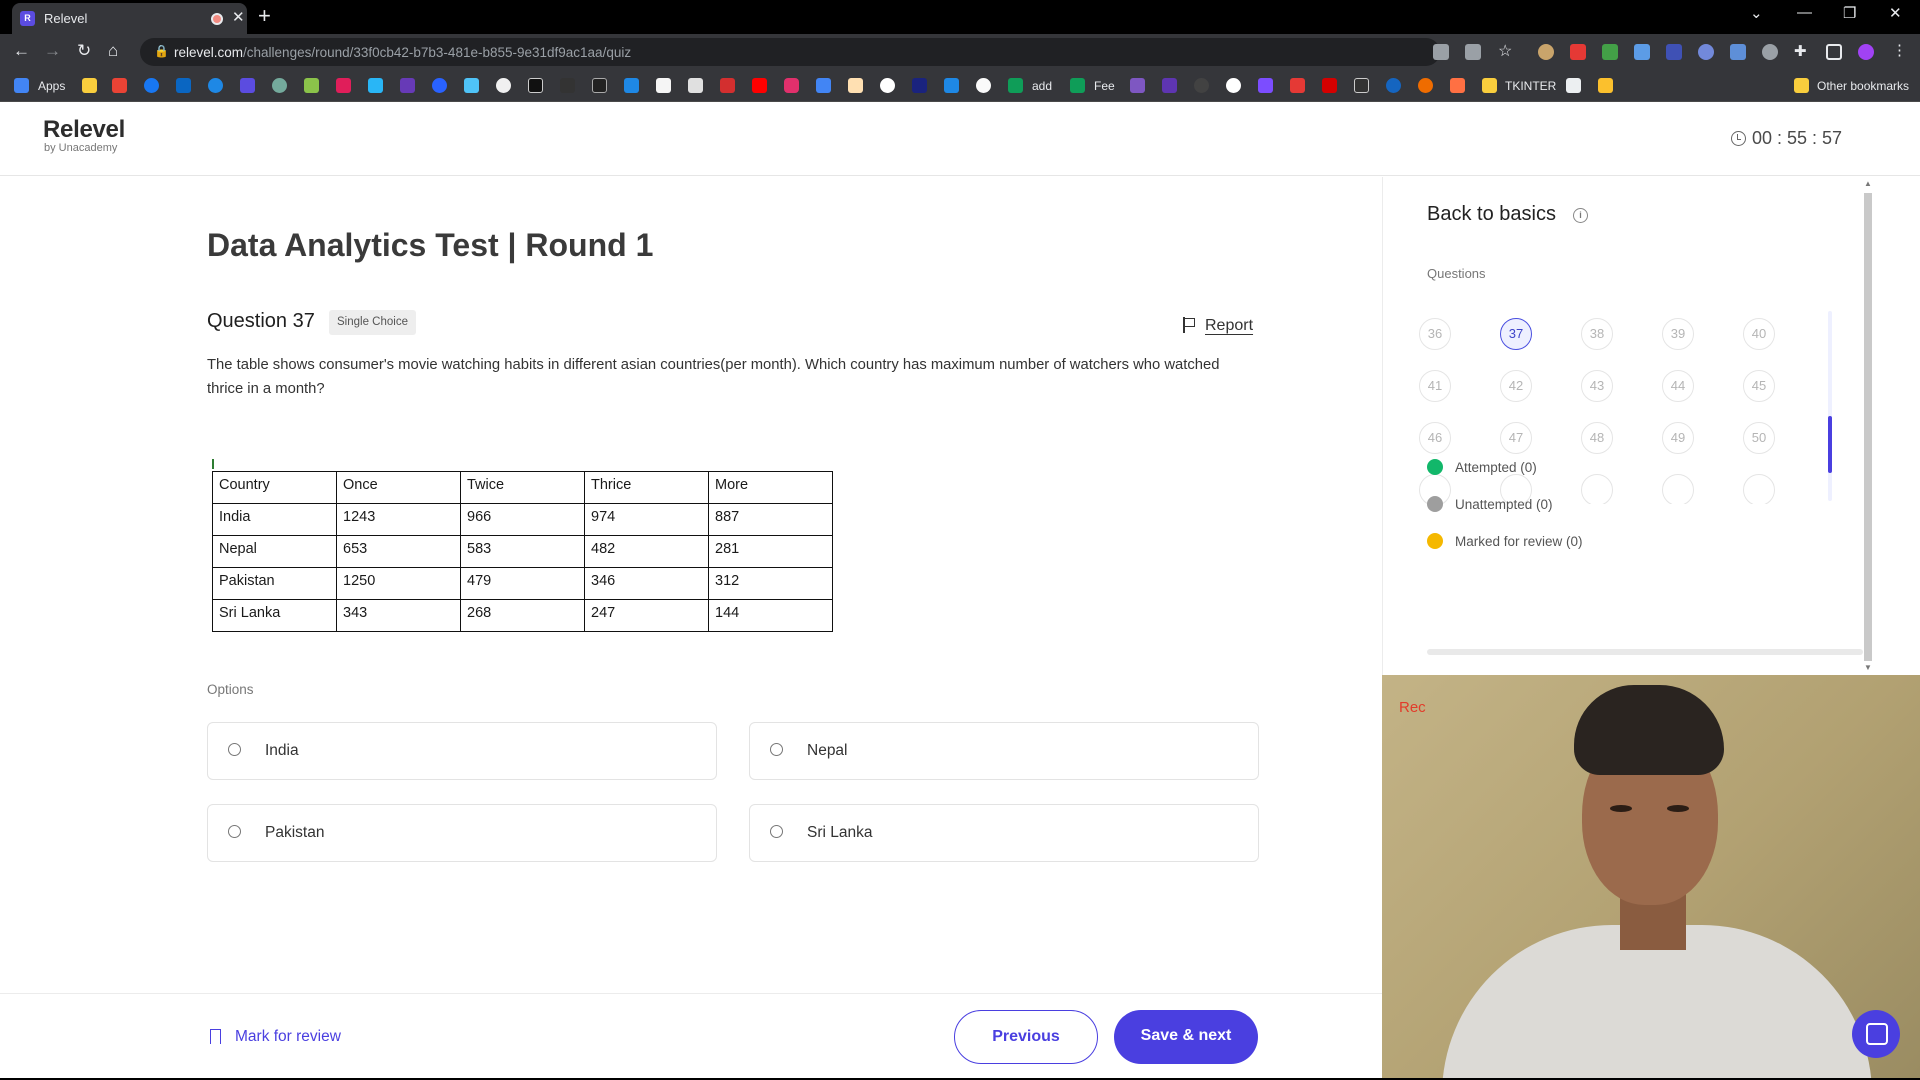 This screenshot has width=1920, height=1080. Describe the element at coordinates (1004, 833) in the screenshot. I see `option-sri-lanka: Sri Lanka` at that location.